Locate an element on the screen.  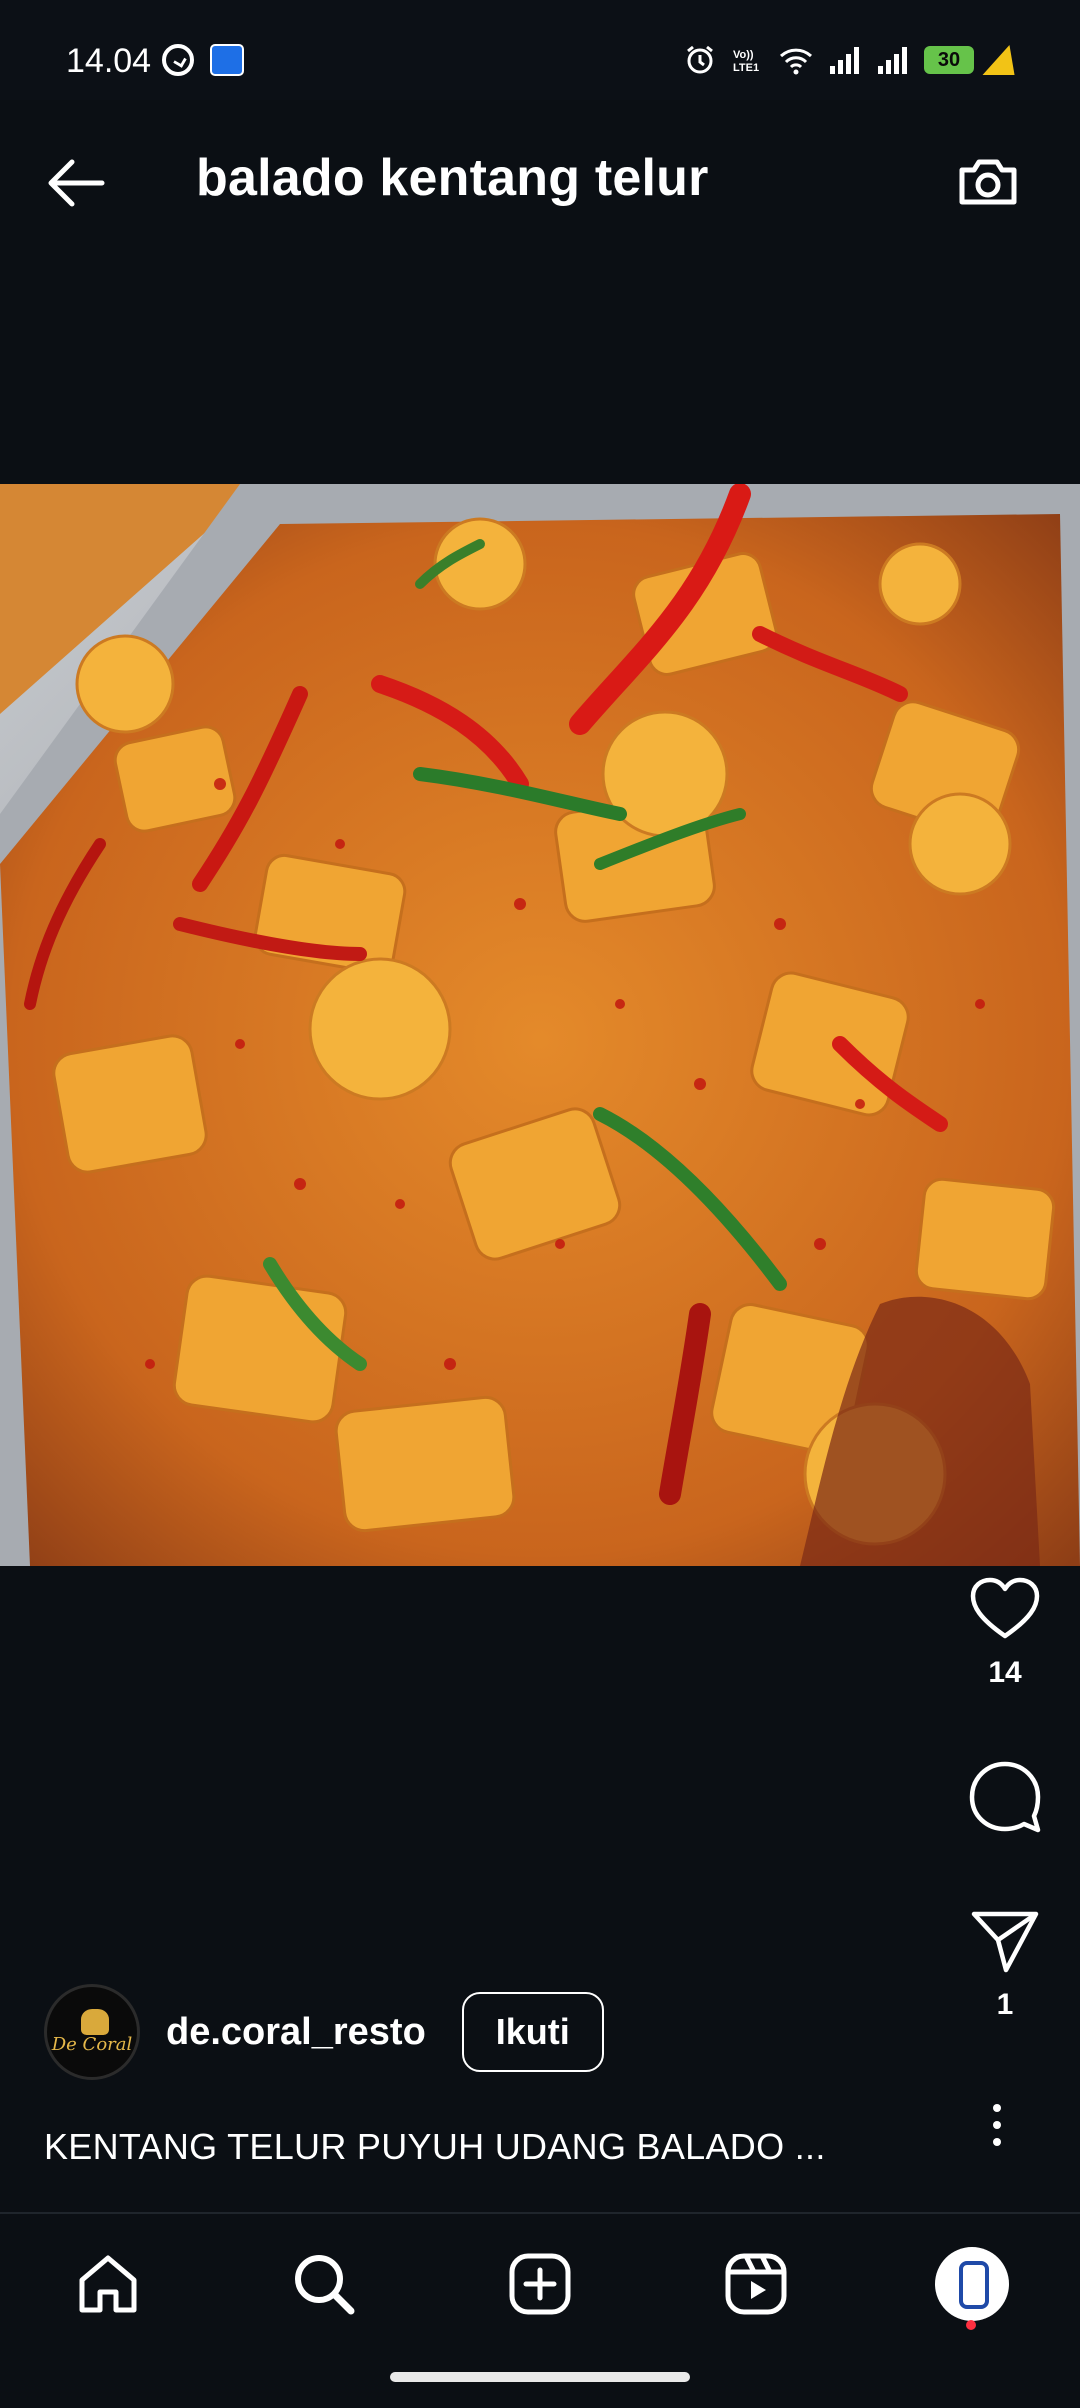
notification-dot is located at coordinates (971, 2325).